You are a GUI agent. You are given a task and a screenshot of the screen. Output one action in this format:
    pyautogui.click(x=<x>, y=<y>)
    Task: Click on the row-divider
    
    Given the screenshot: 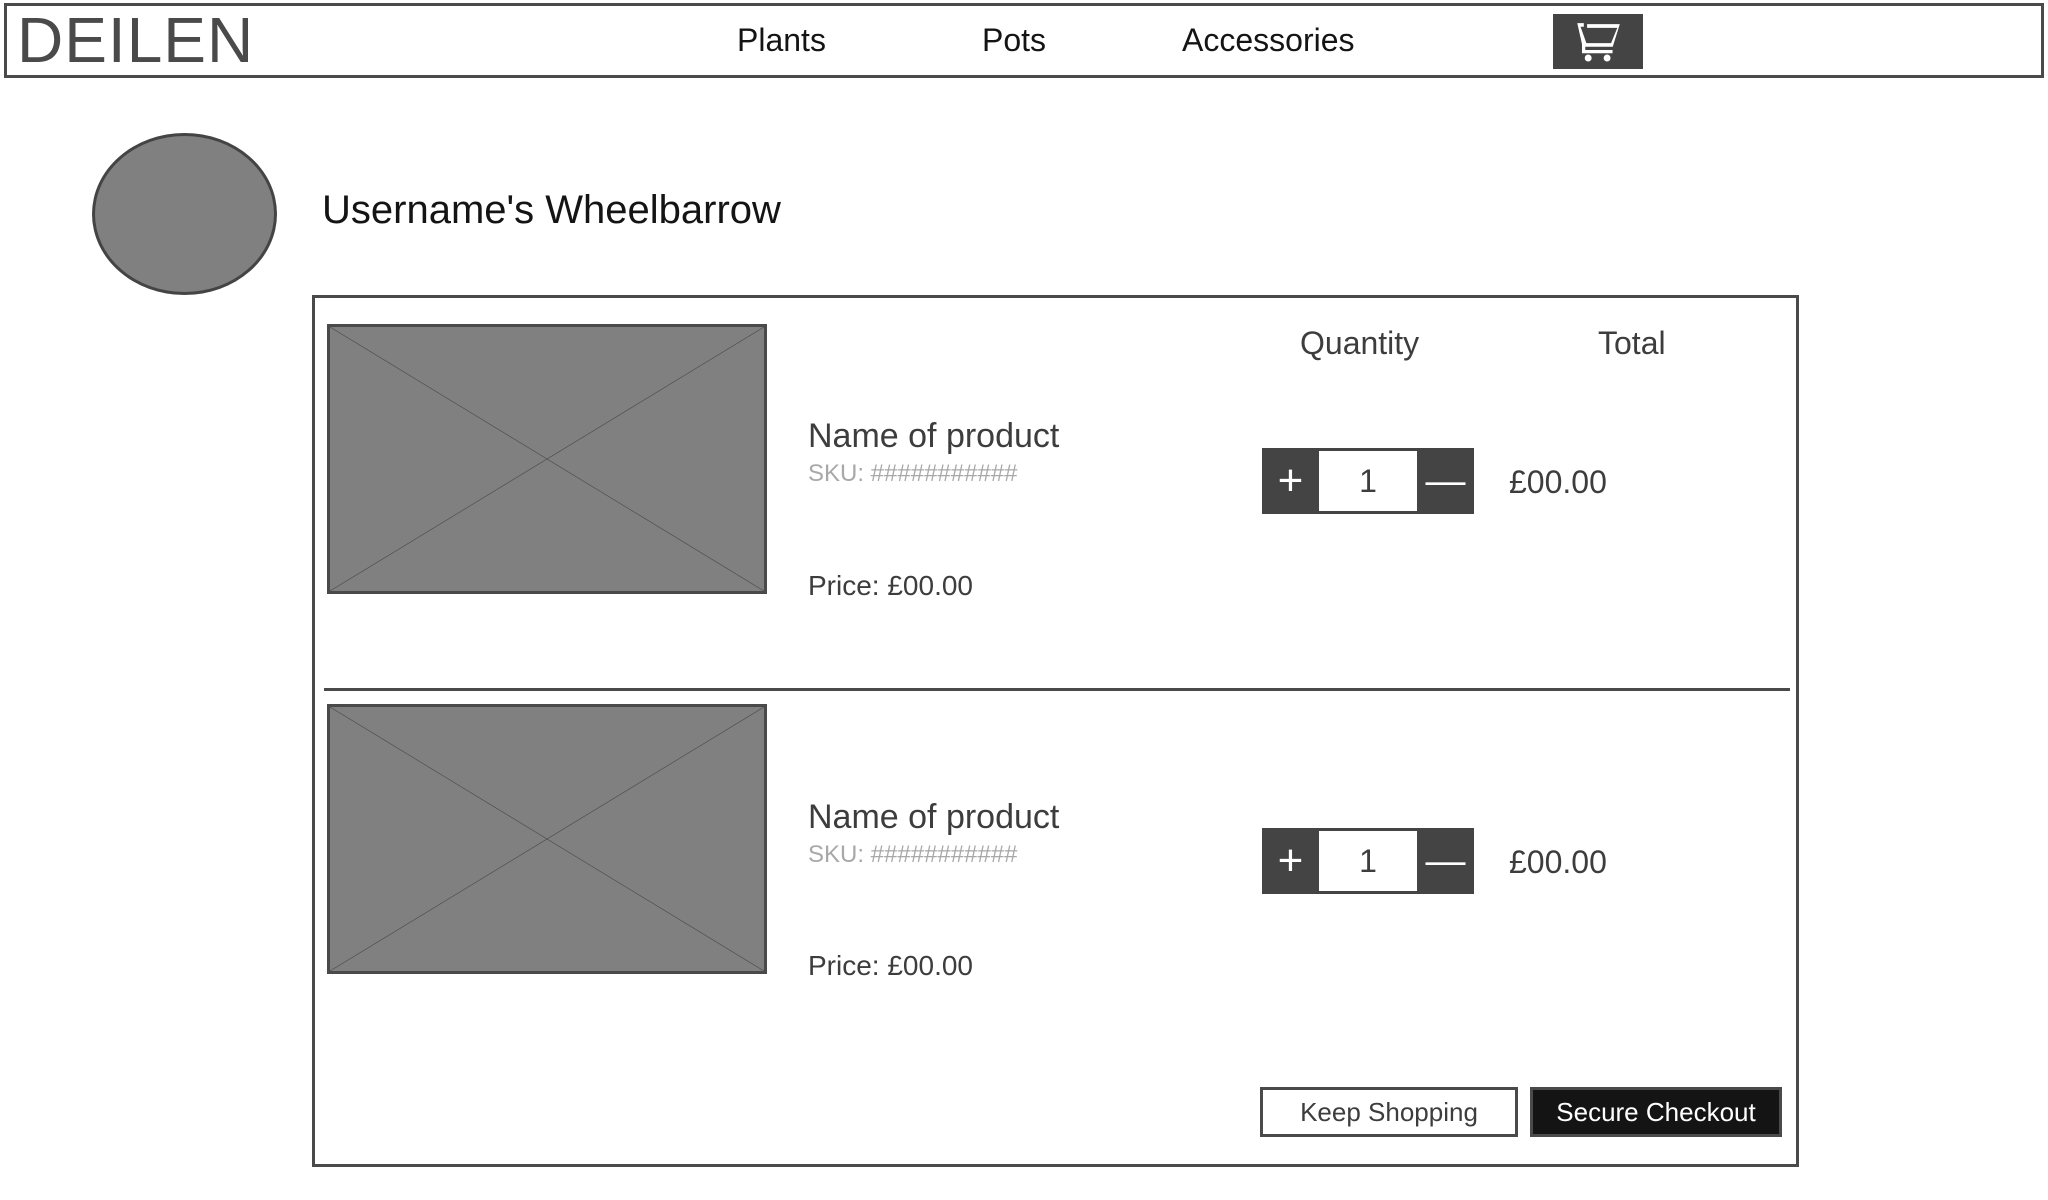 What is the action you would take?
    pyautogui.click(x=1057, y=689)
    